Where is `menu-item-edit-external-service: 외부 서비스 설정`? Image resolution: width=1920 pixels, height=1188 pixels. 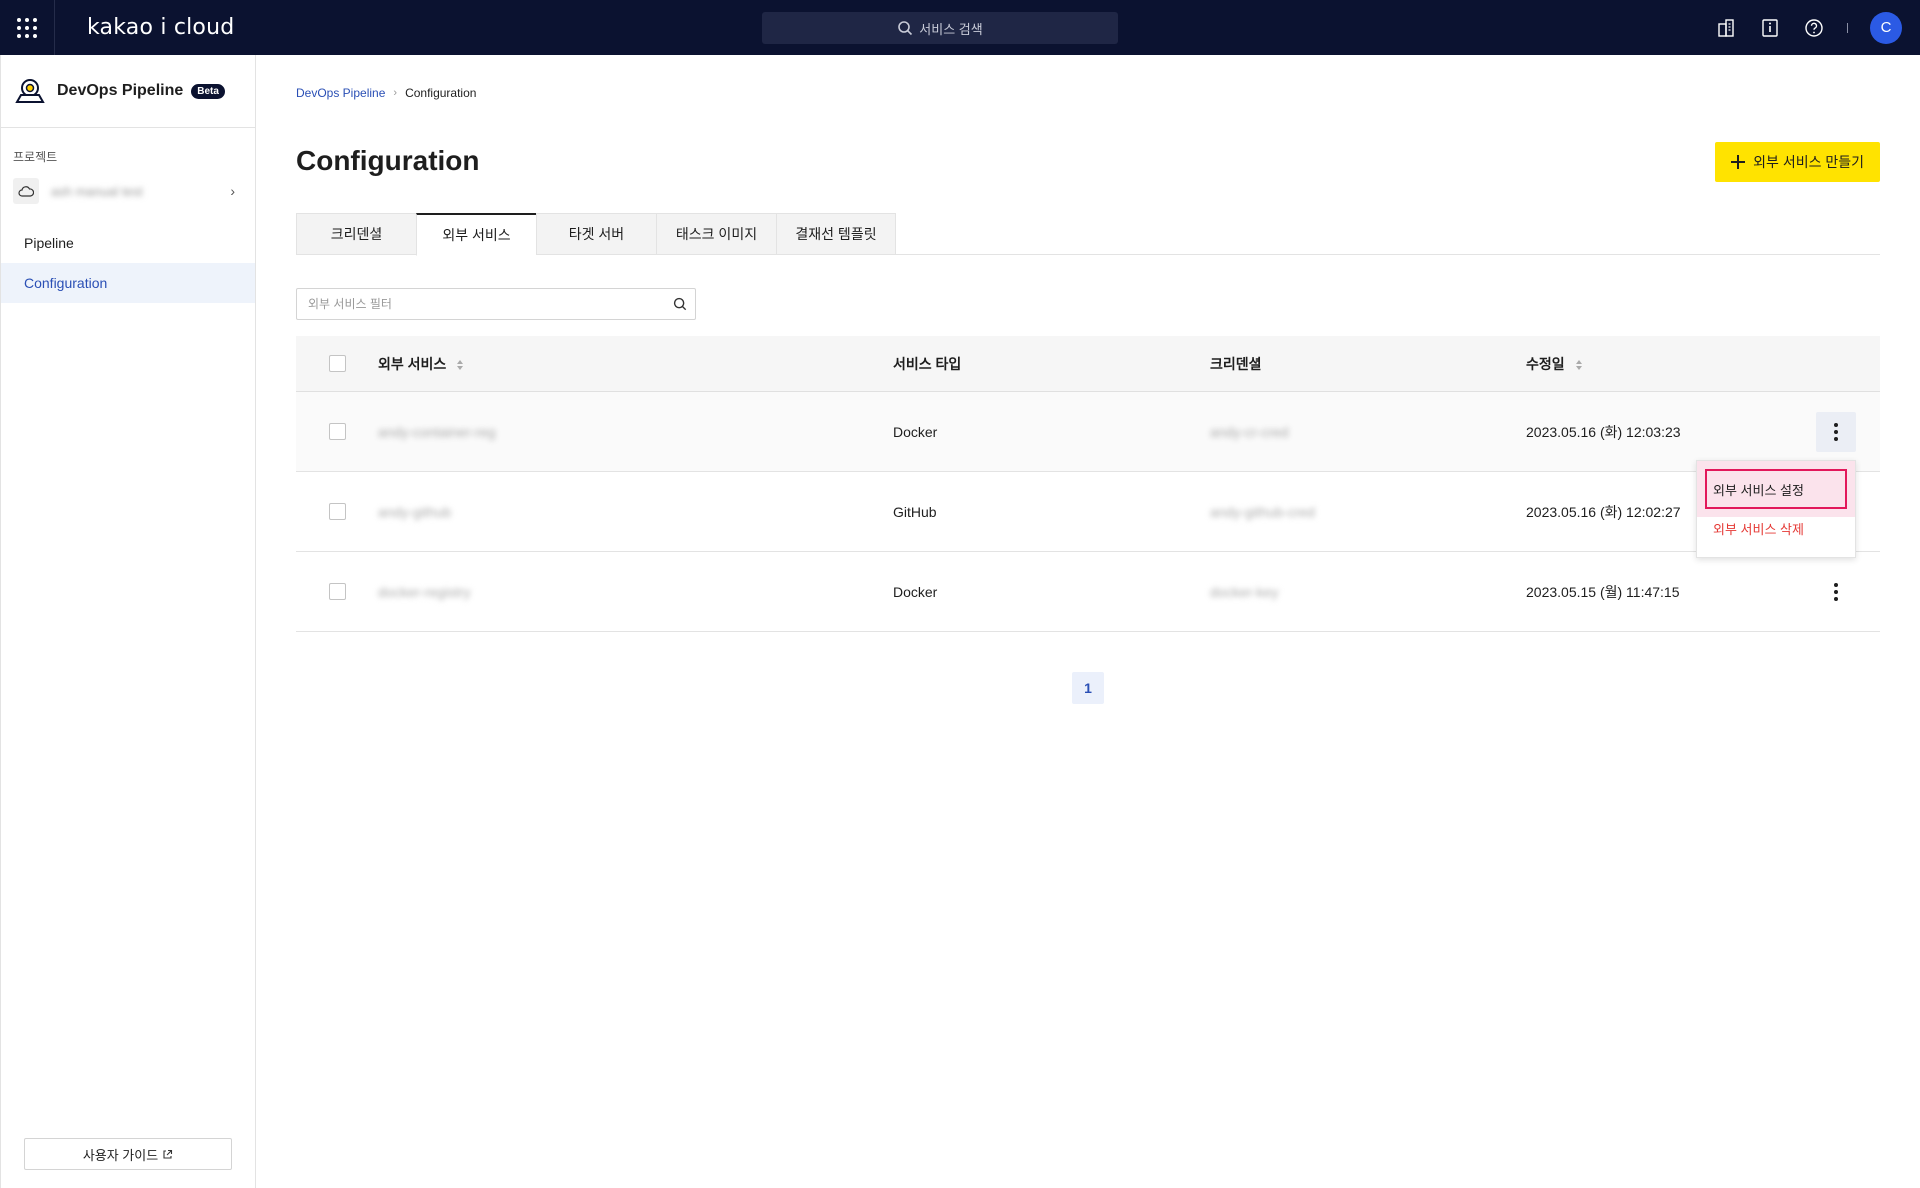
menu-item-edit-external-service: 외부 서비스 설정 is located at coordinates (1776, 489).